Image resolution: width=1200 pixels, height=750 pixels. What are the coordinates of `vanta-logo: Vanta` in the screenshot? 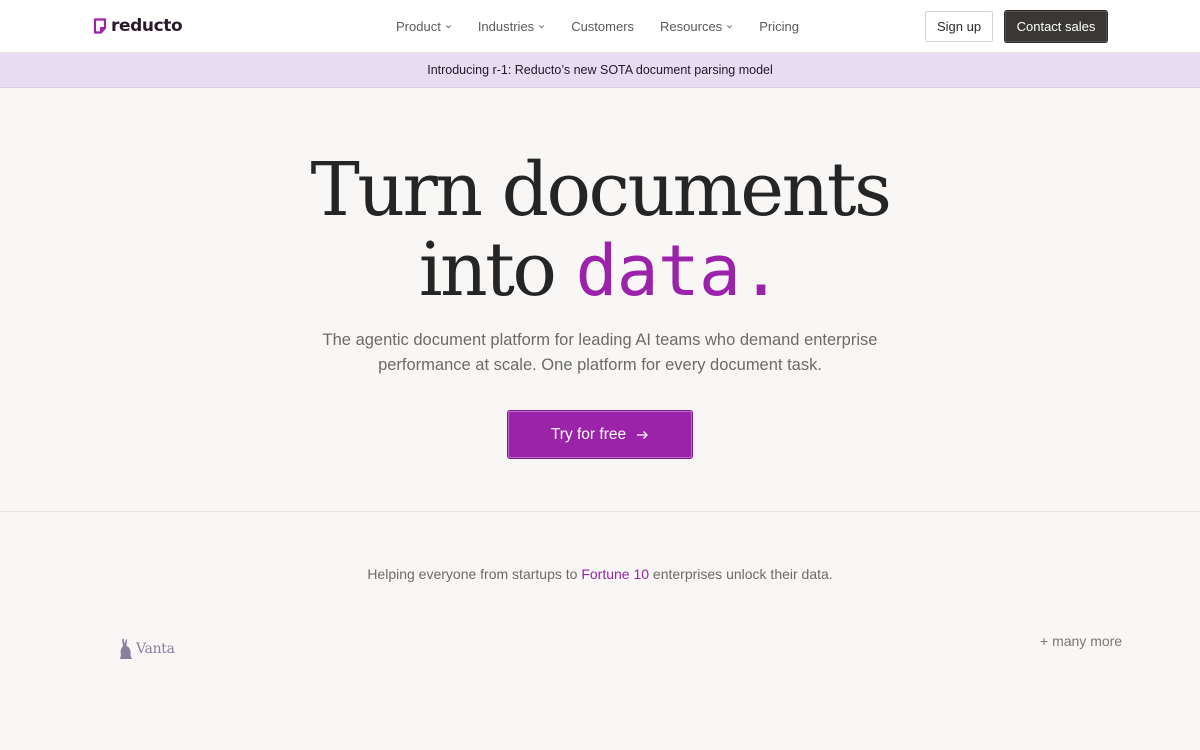 It's located at (146, 649).